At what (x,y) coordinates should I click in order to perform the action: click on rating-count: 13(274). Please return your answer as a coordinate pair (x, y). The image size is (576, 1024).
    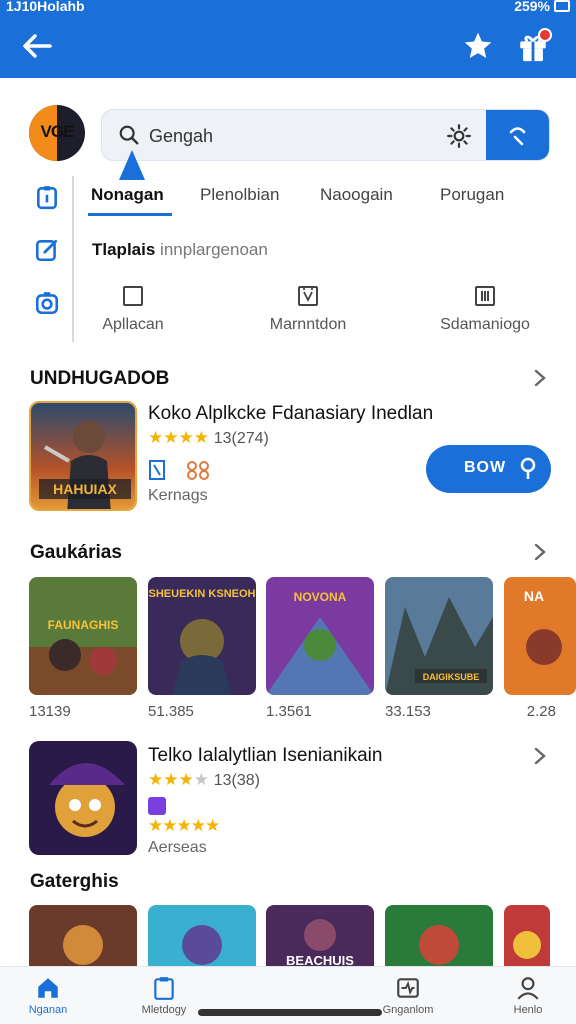
    Looking at the image, I should click on (241, 438).